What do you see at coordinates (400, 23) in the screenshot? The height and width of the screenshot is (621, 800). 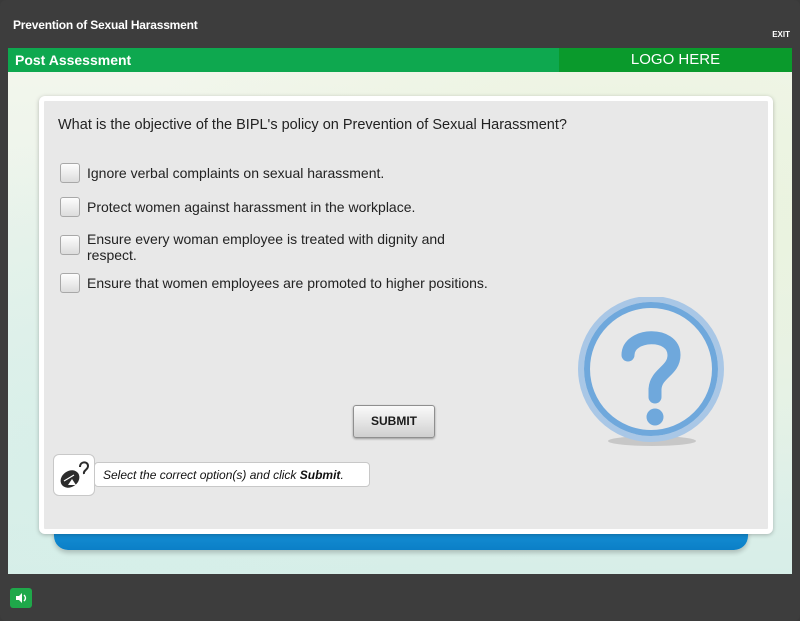 I see `title-bar: Prevention of Sexual Harassment EXIT` at bounding box center [400, 23].